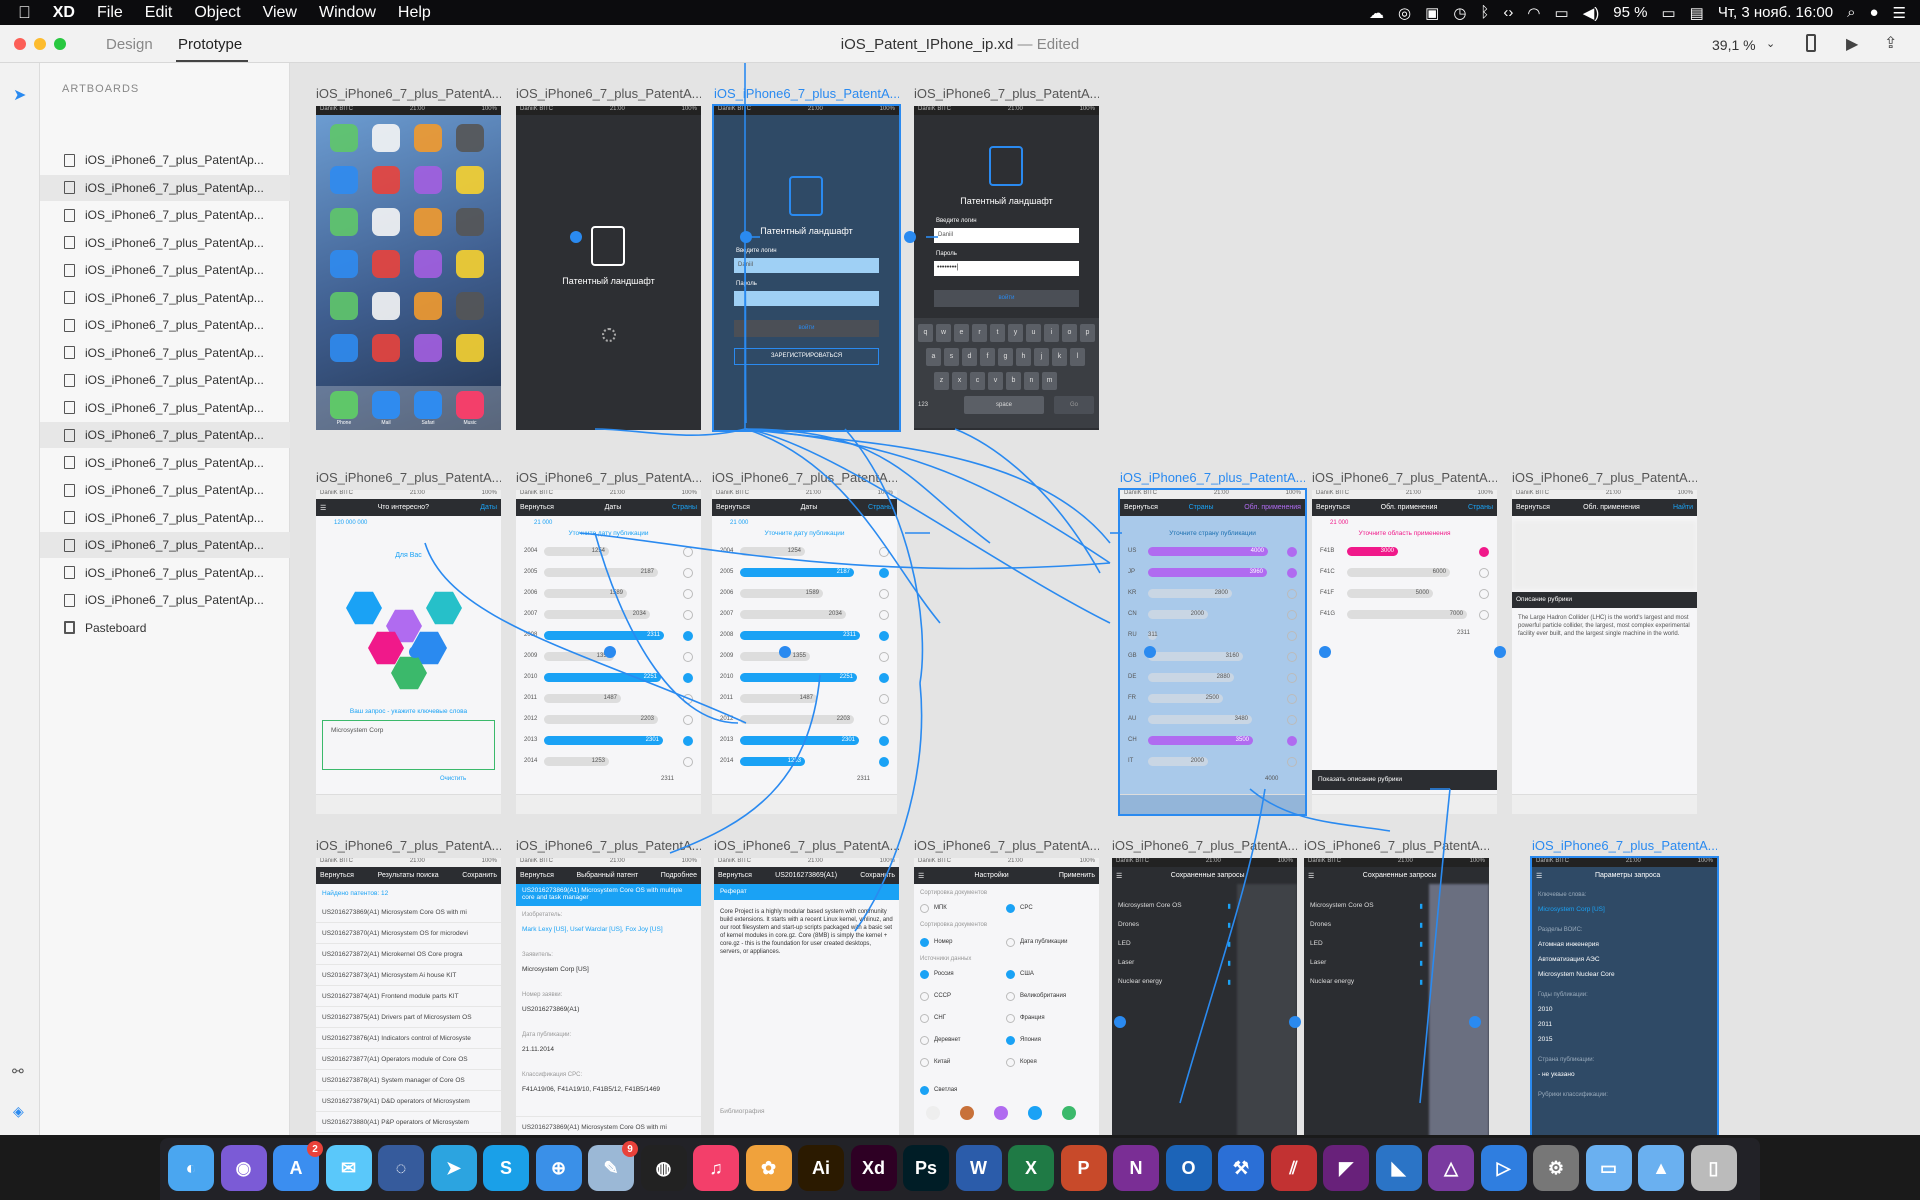 Image resolution: width=1920 pixels, height=1200 pixels. I want to click on siri-icon: ●, so click(1873, 12).